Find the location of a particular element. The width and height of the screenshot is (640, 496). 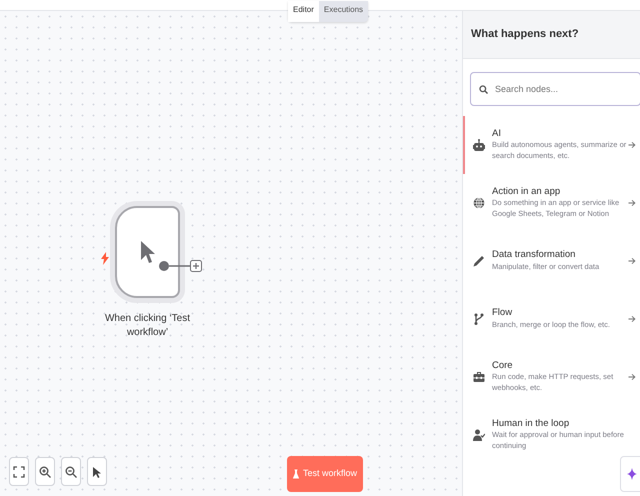

fit-view-icon is located at coordinates (19, 472).